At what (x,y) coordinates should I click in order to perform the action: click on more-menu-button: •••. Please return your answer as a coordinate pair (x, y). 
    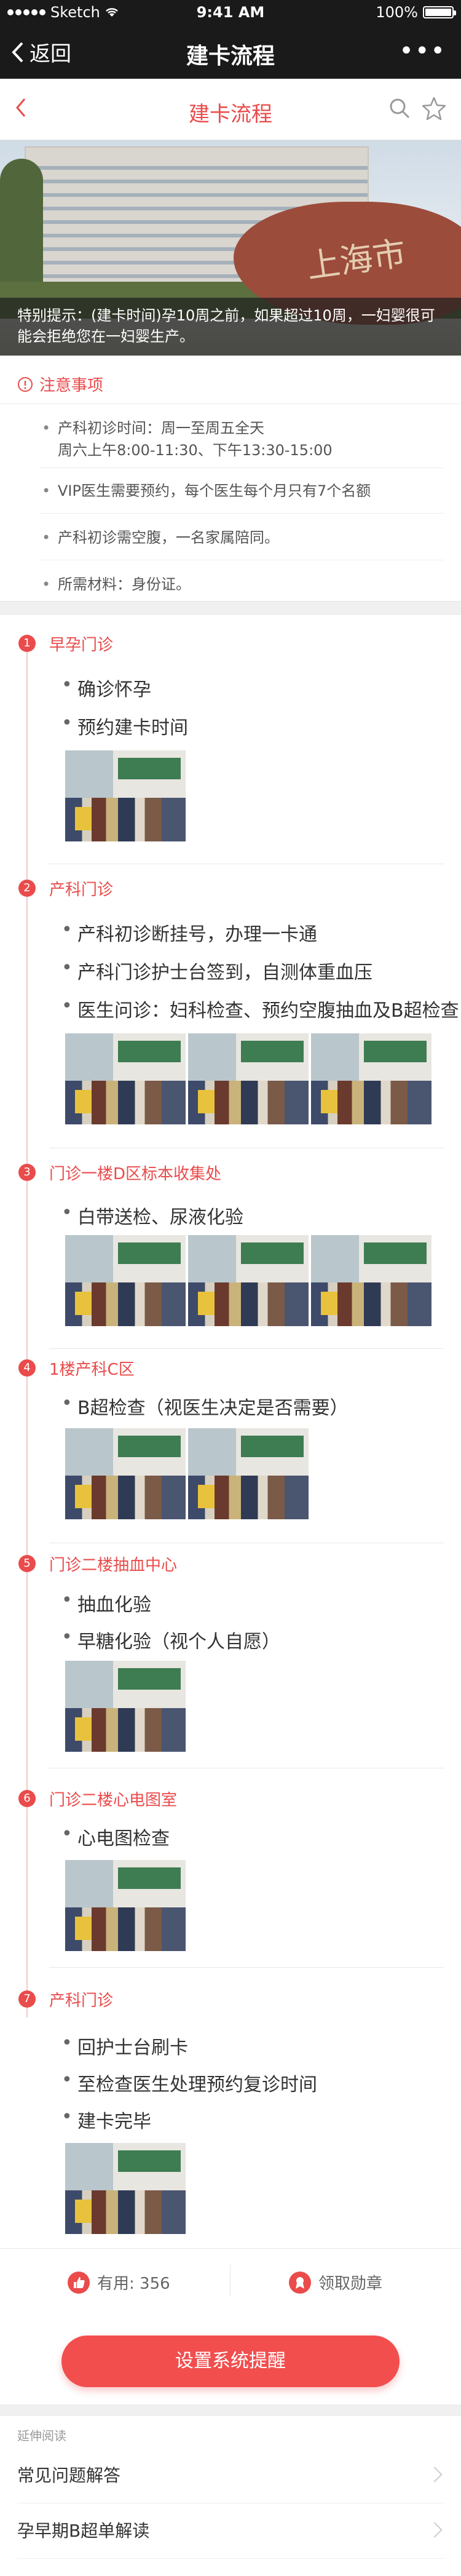
    Looking at the image, I should click on (423, 51).